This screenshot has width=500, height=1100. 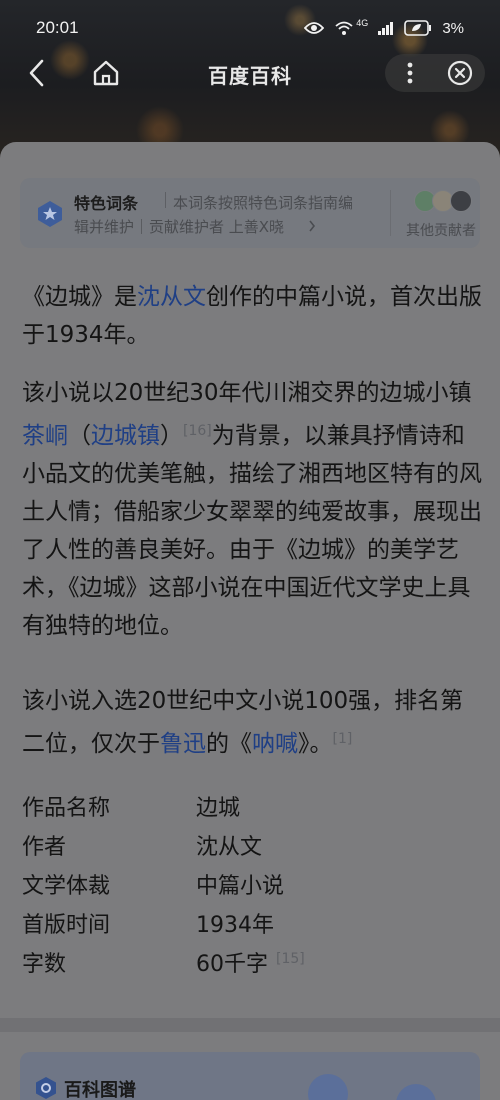 What do you see at coordinates (100, 1090) in the screenshot?
I see `knowledge-graph-title: 百科图谱` at bounding box center [100, 1090].